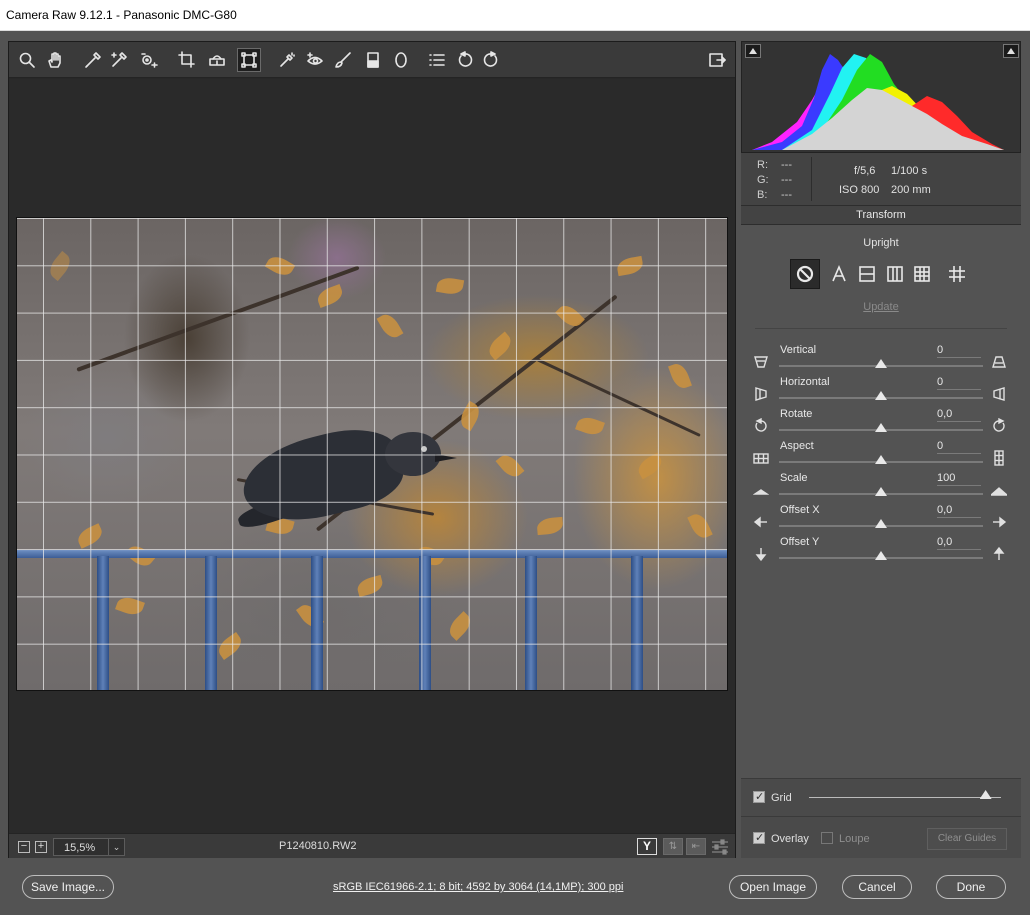 This screenshot has height=915, width=1030. Describe the element at coordinates (881, 427) in the screenshot. I see `rotate-slider-thumb` at that location.